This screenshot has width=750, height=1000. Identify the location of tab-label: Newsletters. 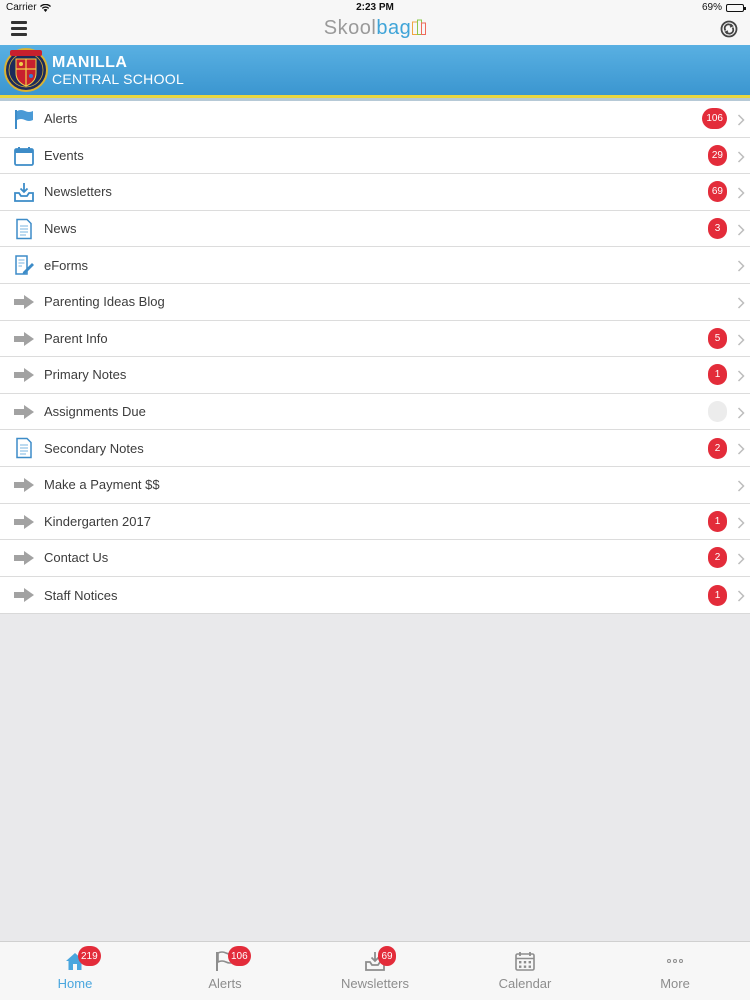
(375, 983).